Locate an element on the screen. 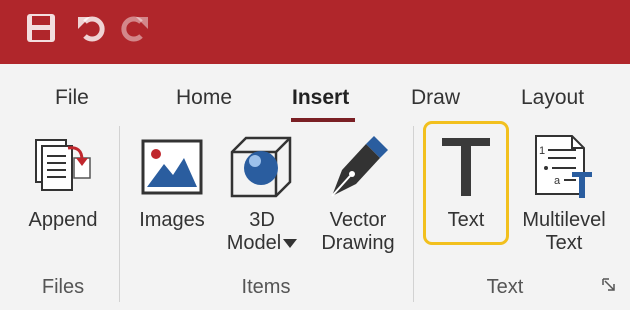  group-label-files: Files is located at coordinates (63, 287).